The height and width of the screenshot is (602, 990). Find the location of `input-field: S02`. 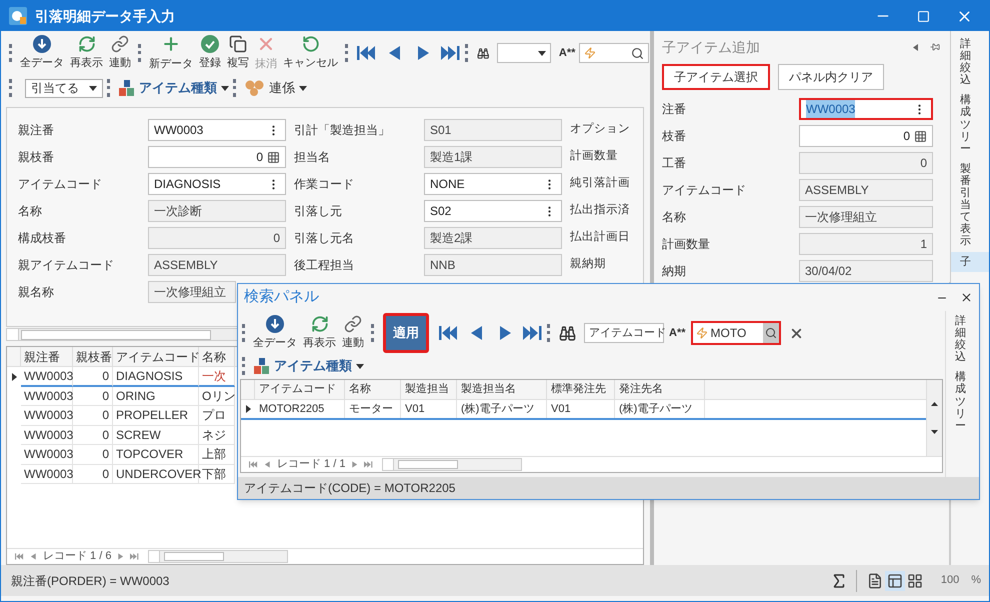

input-field: S02 is located at coordinates (493, 211).